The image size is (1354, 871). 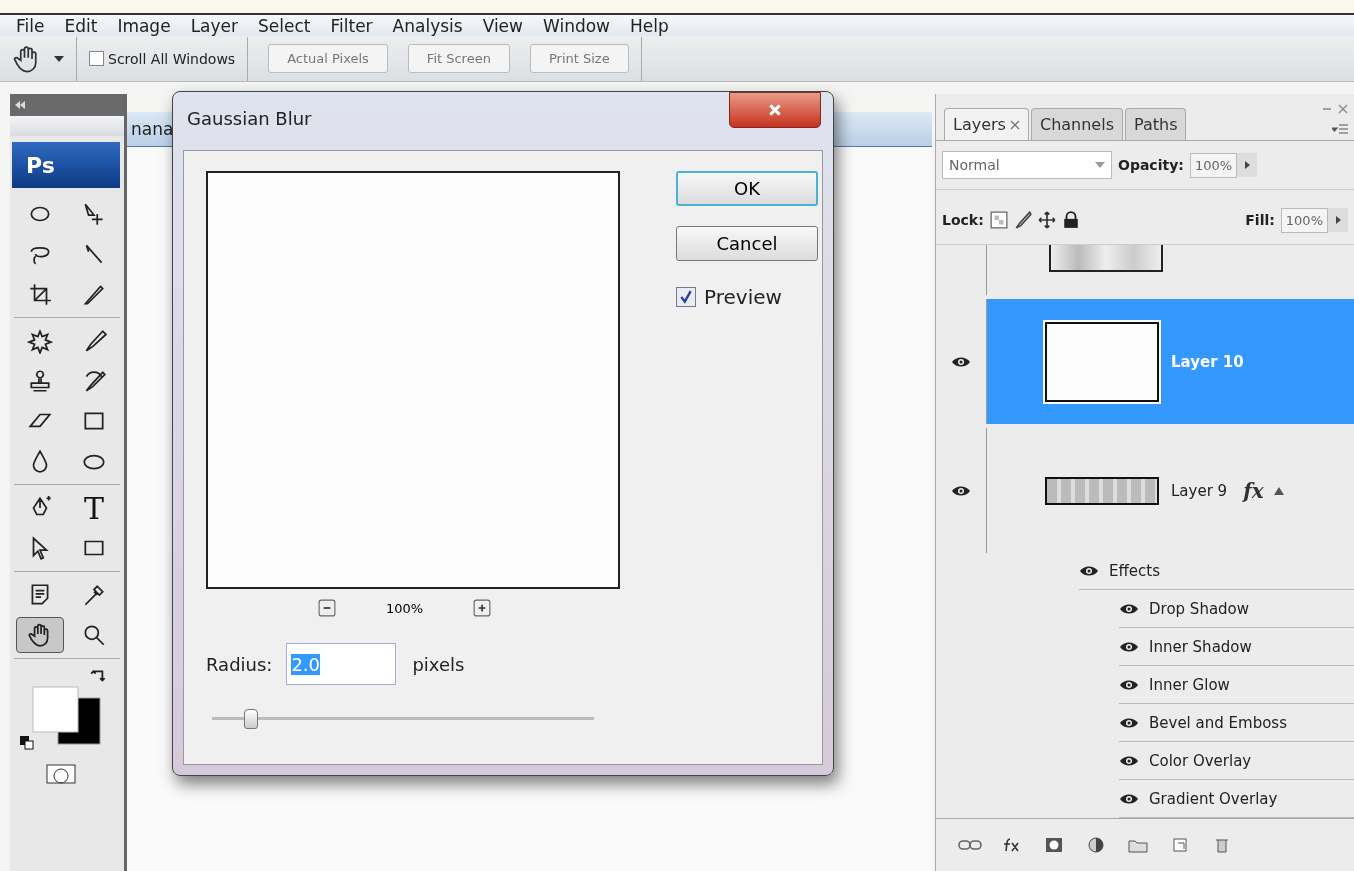 What do you see at coordinates (1189, 684) in the screenshot?
I see `effect-name: Inner Glow` at bounding box center [1189, 684].